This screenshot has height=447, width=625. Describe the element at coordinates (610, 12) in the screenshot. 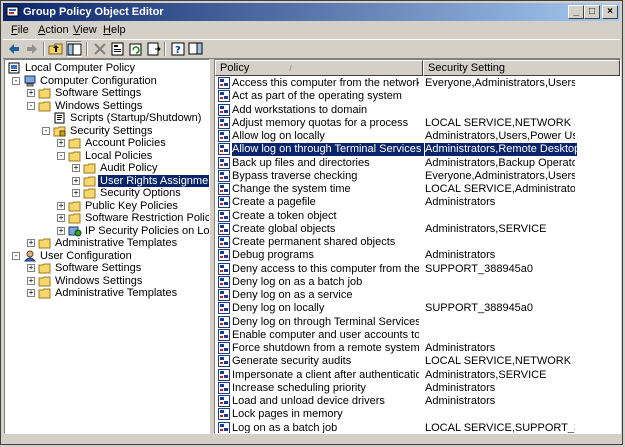

I see `close-button: ×` at that location.